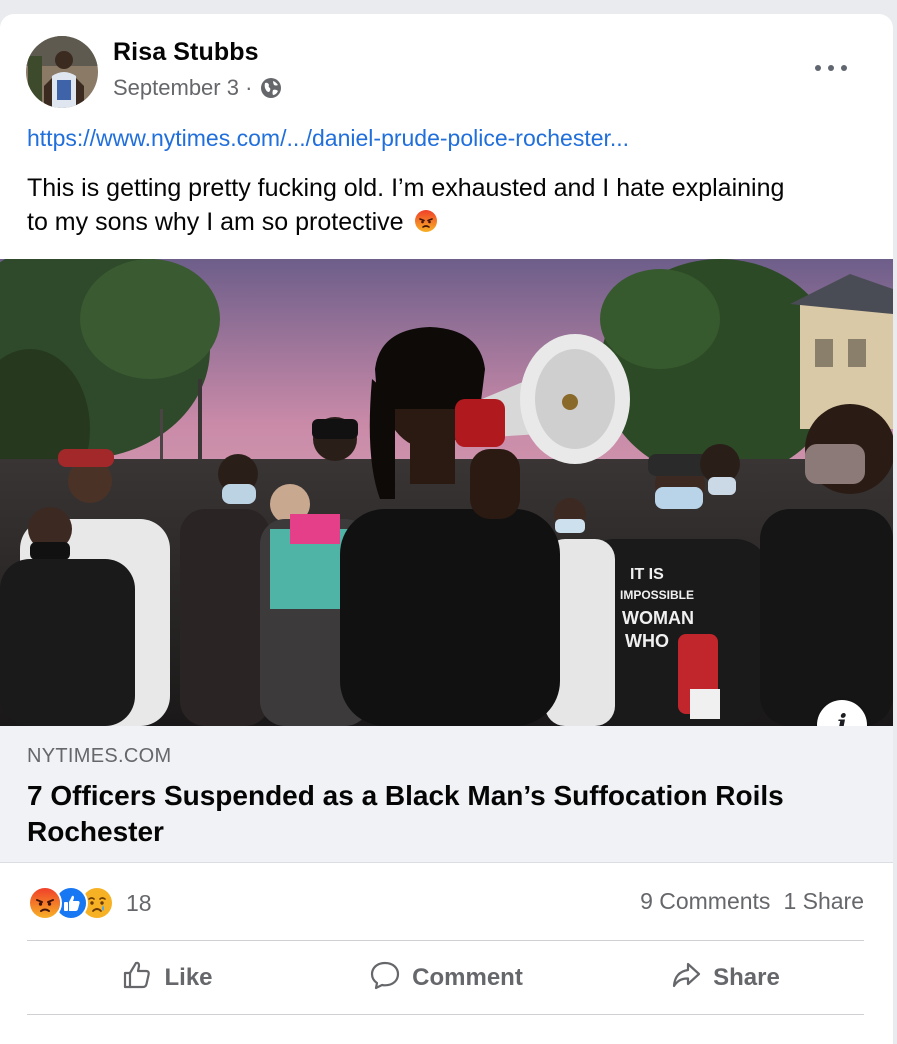 Image resolution: width=897 pixels, height=1044 pixels. I want to click on comment-label: Comment, so click(467, 977).